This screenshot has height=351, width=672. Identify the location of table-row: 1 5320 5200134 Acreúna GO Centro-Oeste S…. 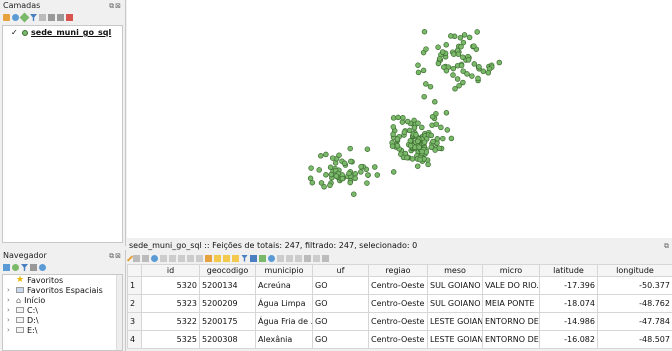
(399, 285).